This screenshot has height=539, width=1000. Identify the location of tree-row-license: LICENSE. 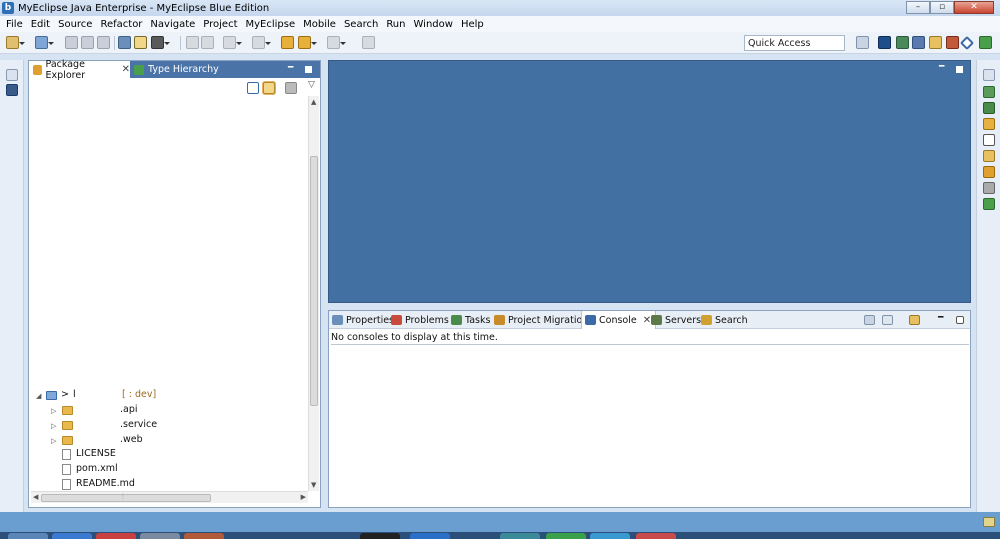
(164, 454).